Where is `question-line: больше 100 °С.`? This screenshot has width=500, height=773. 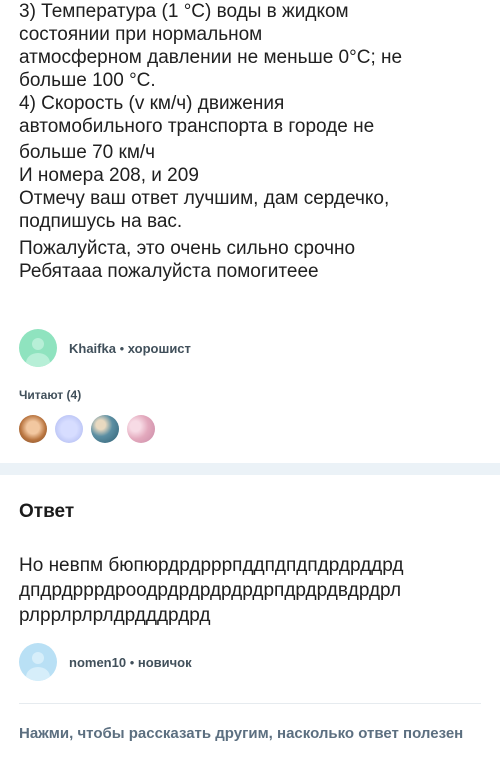
question-line: больше 100 °С. is located at coordinates (87, 80).